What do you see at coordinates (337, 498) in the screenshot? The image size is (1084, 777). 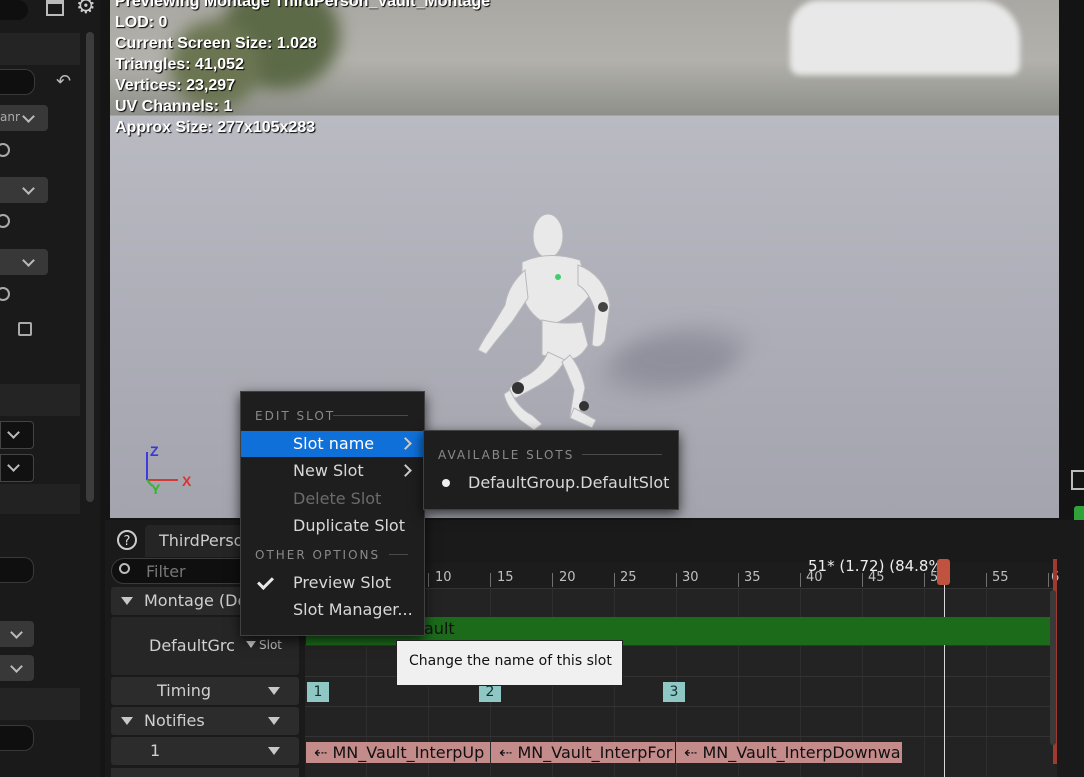 I see `delete-slot-label: Delete Slot` at bounding box center [337, 498].